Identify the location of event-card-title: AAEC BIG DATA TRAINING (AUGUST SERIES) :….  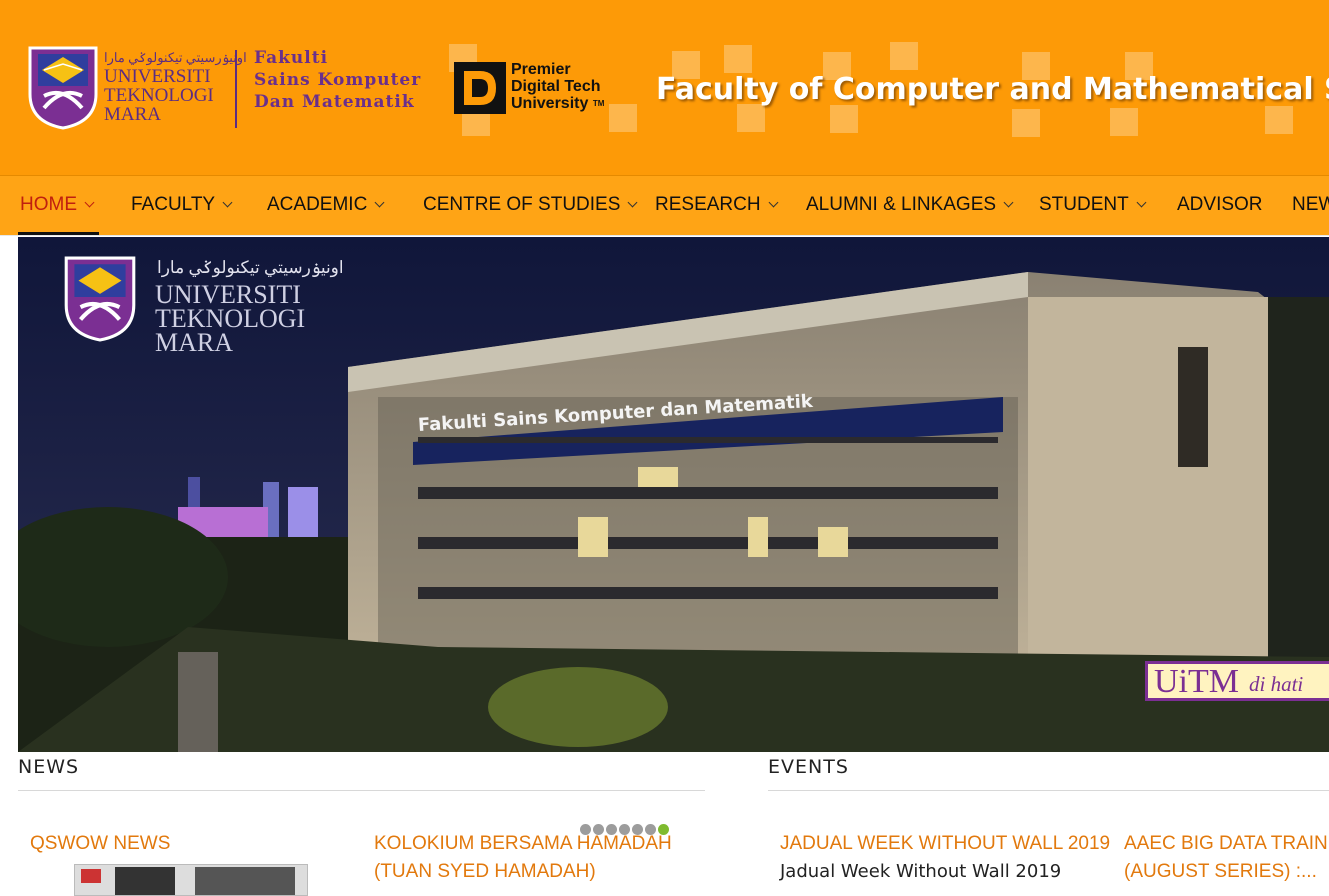
(1226, 858).